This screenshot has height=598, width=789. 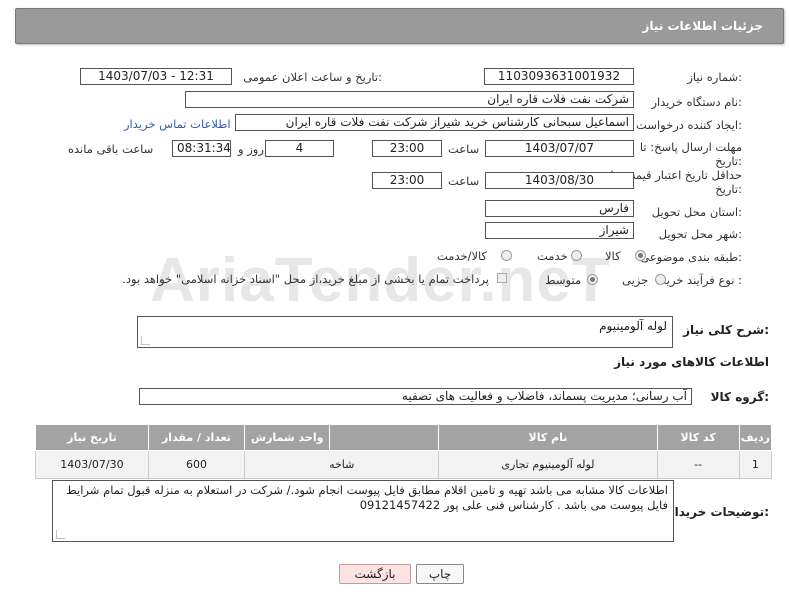 What do you see at coordinates (739, 397) in the screenshot?
I see `goods-group-label: گروه کالا:` at bounding box center [739, 397].